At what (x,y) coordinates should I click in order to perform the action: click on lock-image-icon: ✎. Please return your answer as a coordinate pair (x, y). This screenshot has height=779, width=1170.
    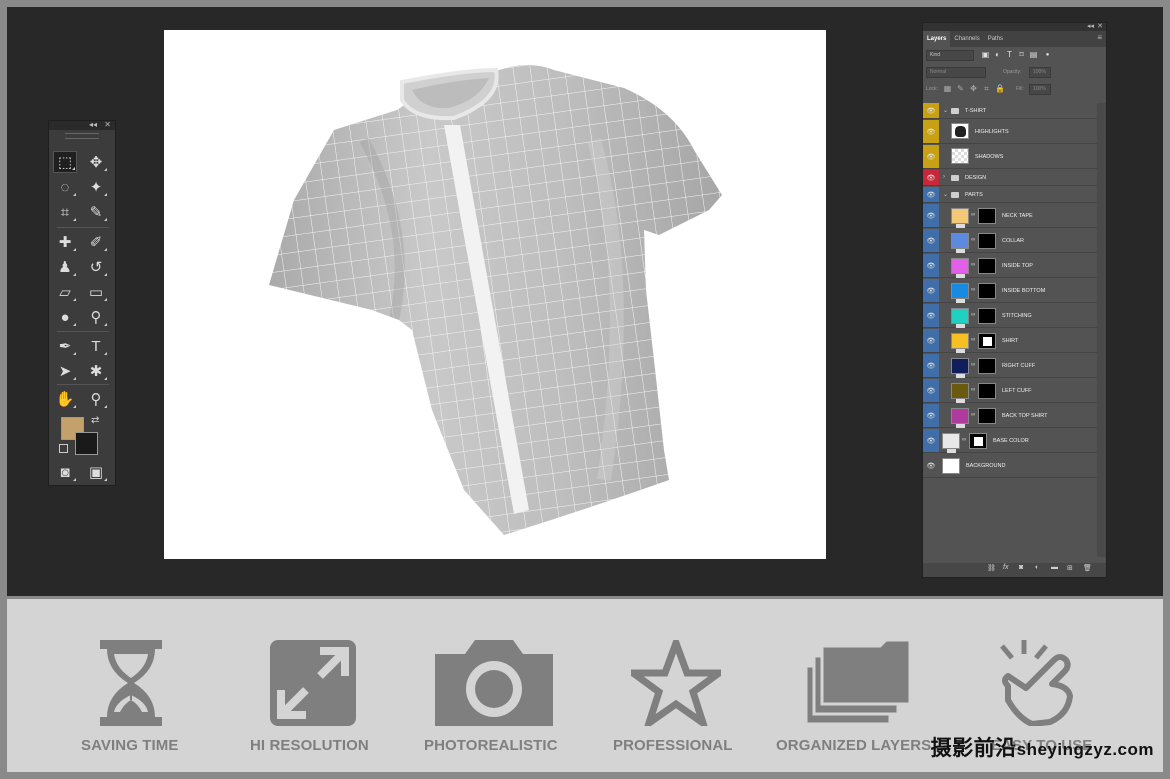
    Looking at the image, I should click on (960, 89).